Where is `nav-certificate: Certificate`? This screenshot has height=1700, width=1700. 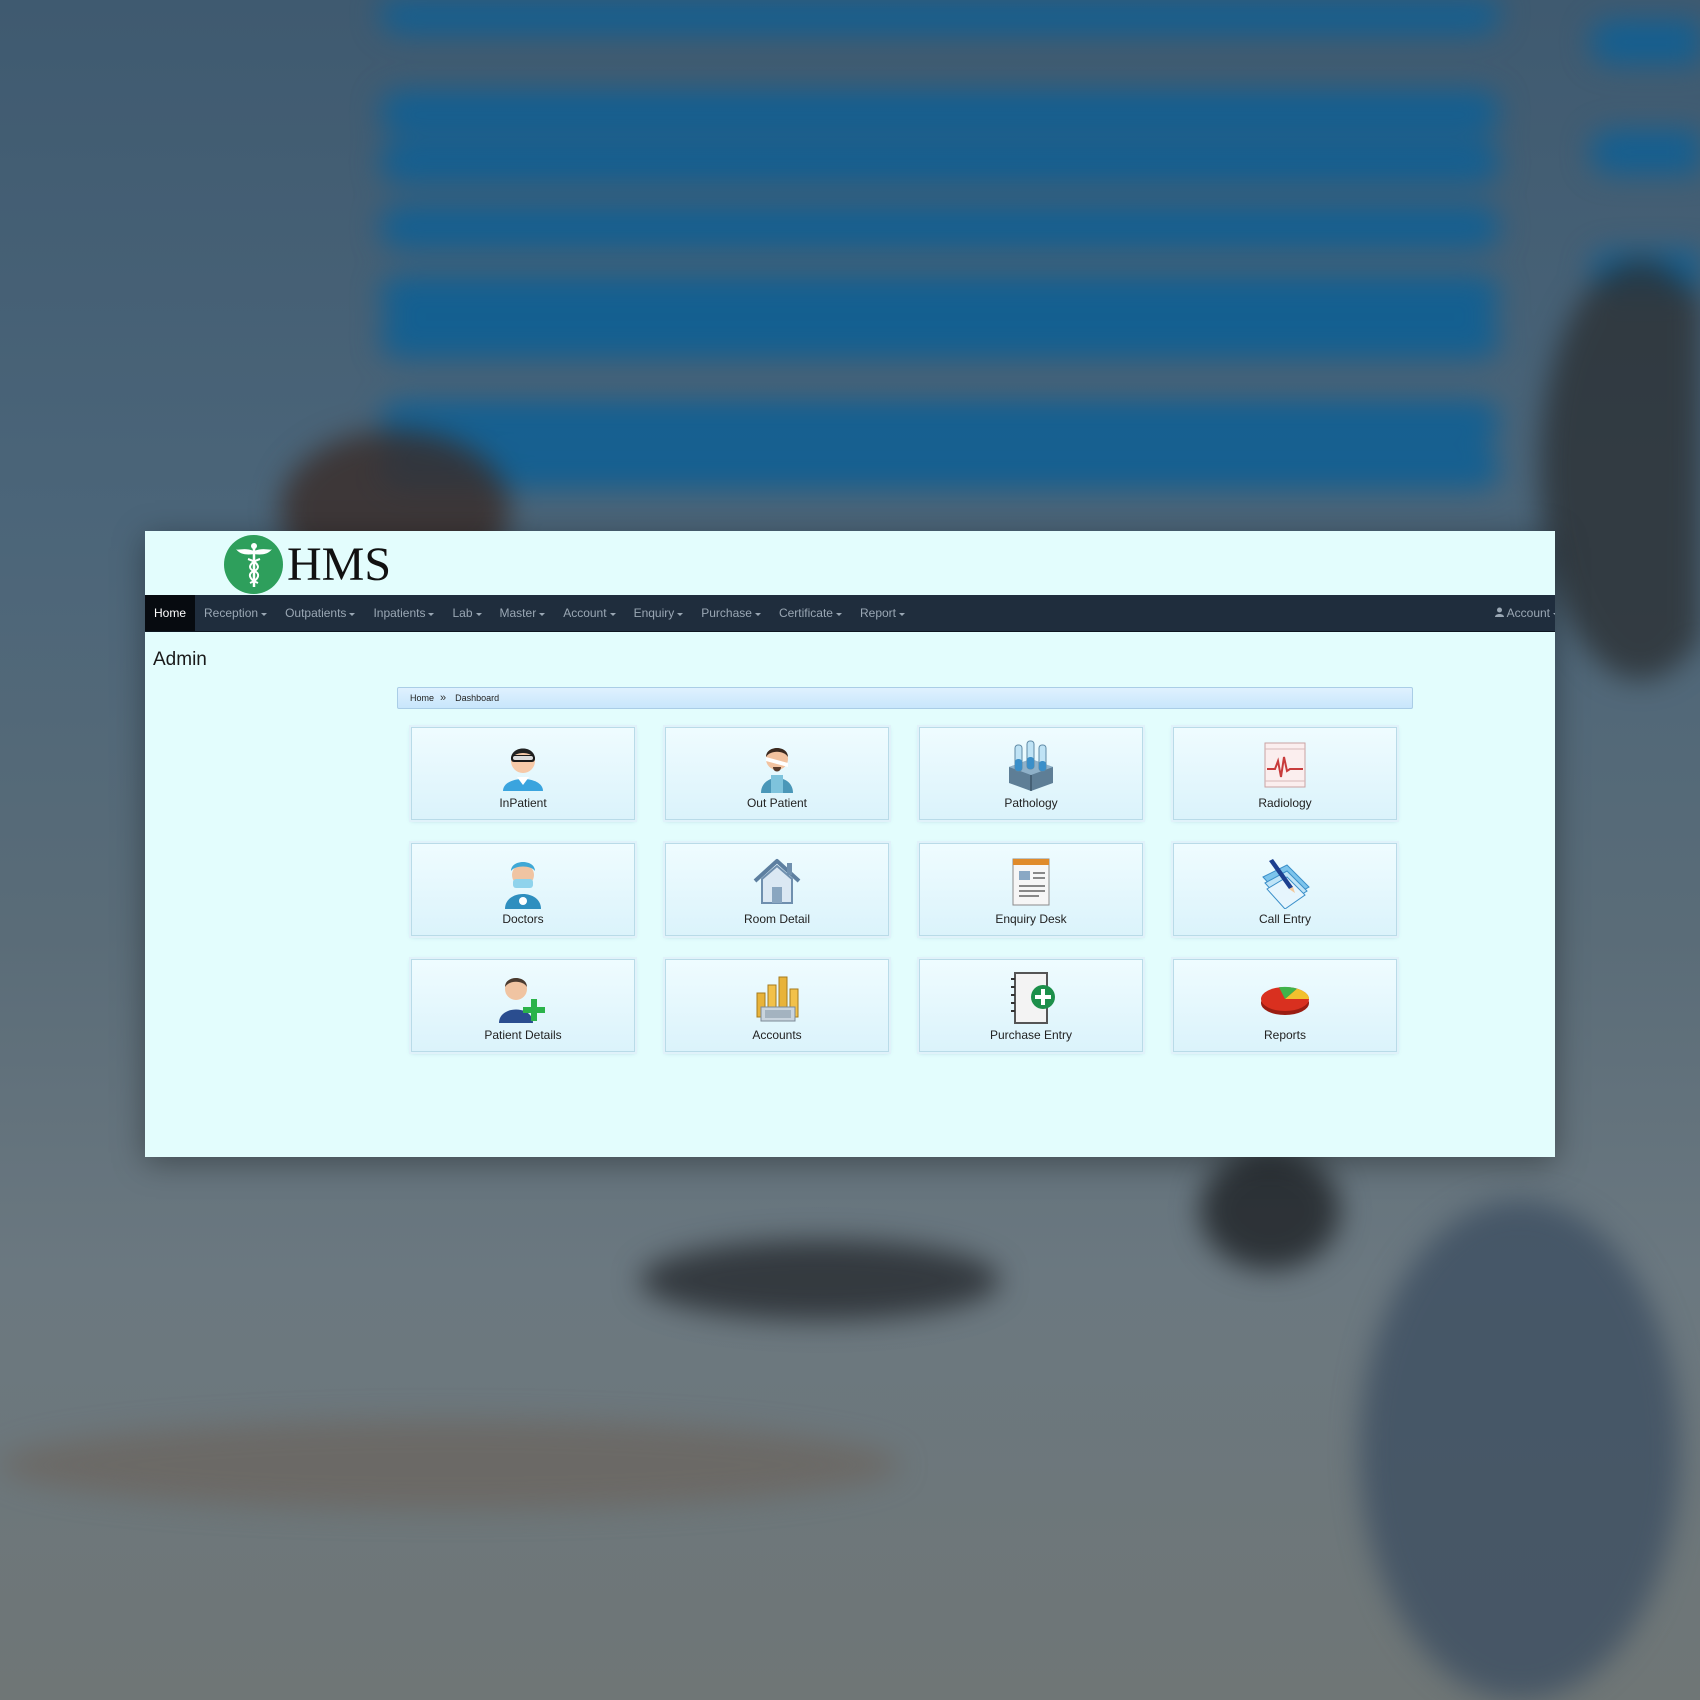
nav-certificate: Certificate is located at coordinates (810, 613).